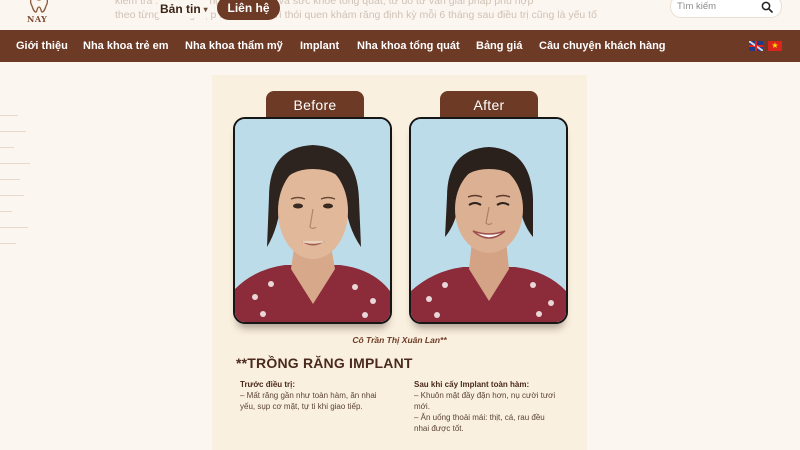  I want to click on after-note-line: nhai được tốt., so click(439, 428).